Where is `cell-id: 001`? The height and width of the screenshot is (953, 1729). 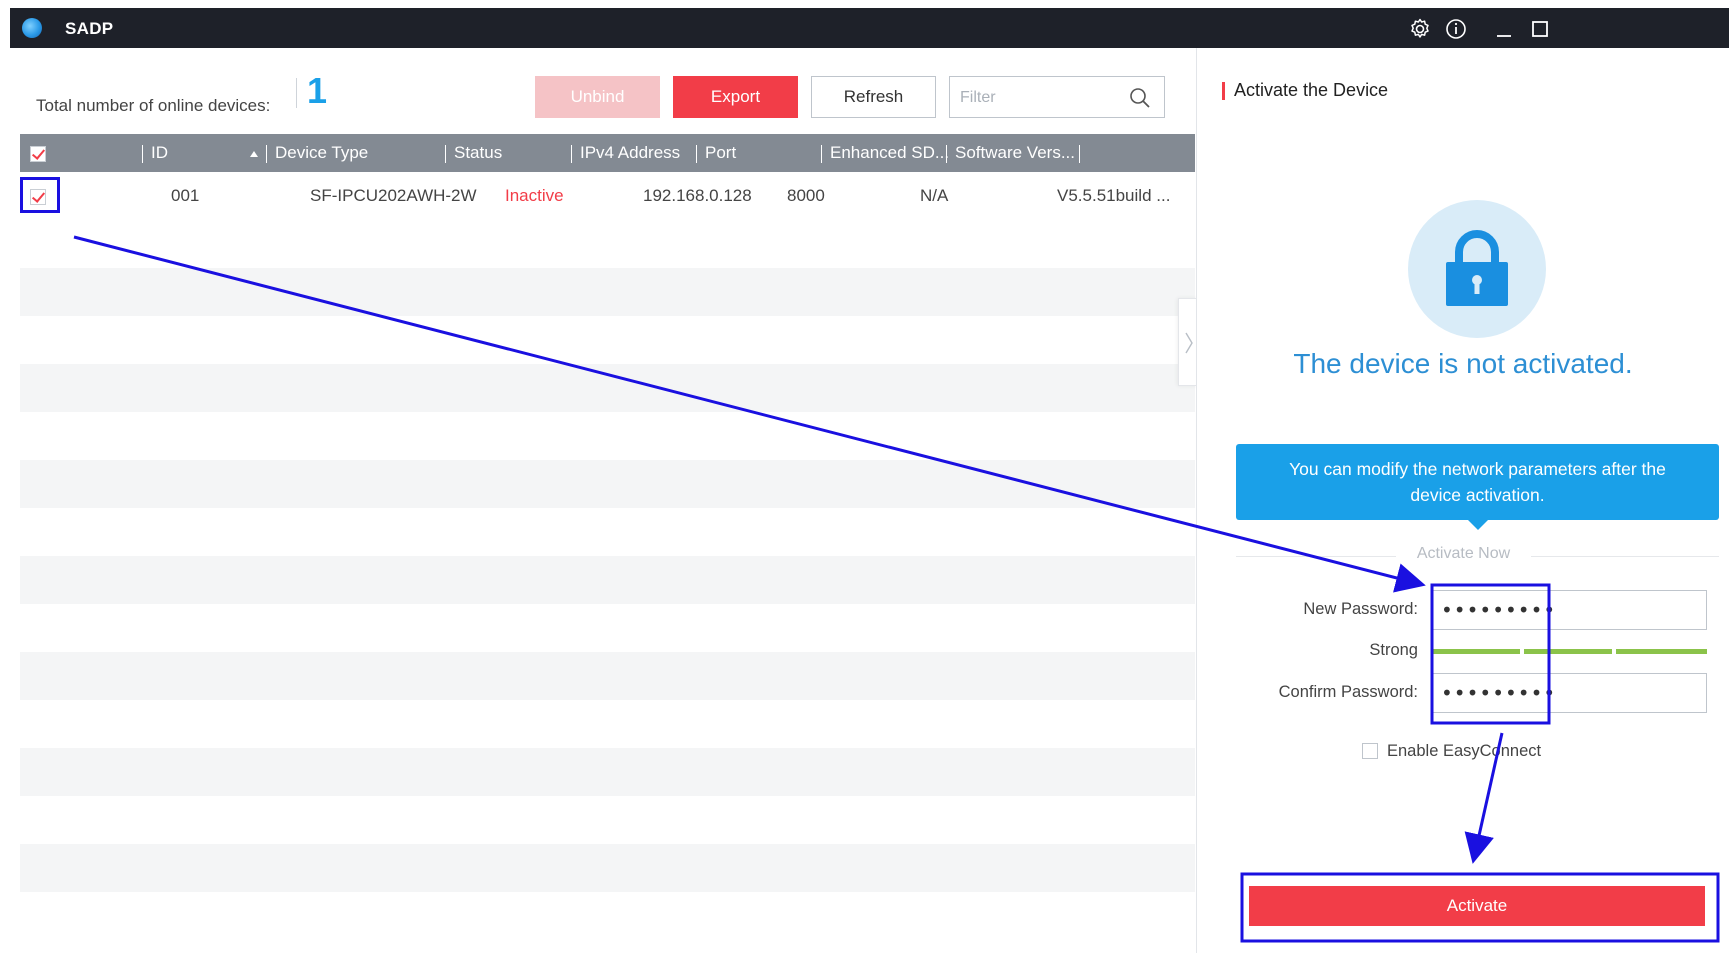 cell-id: 001 is located at coordinates (185, 195).